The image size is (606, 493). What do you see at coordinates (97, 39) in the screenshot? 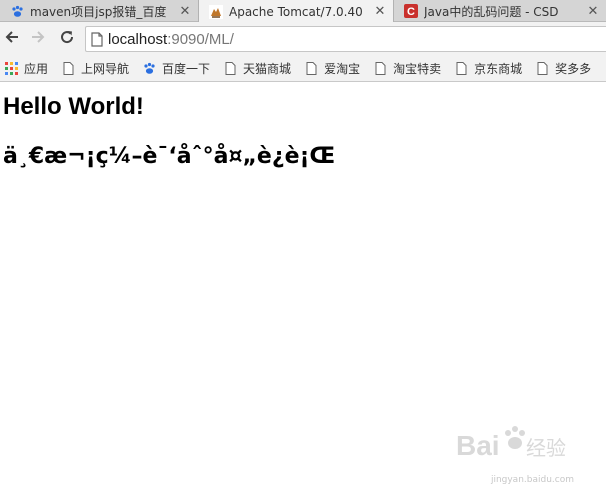
I see `page-info-icon` at bounding box center [97, 39].